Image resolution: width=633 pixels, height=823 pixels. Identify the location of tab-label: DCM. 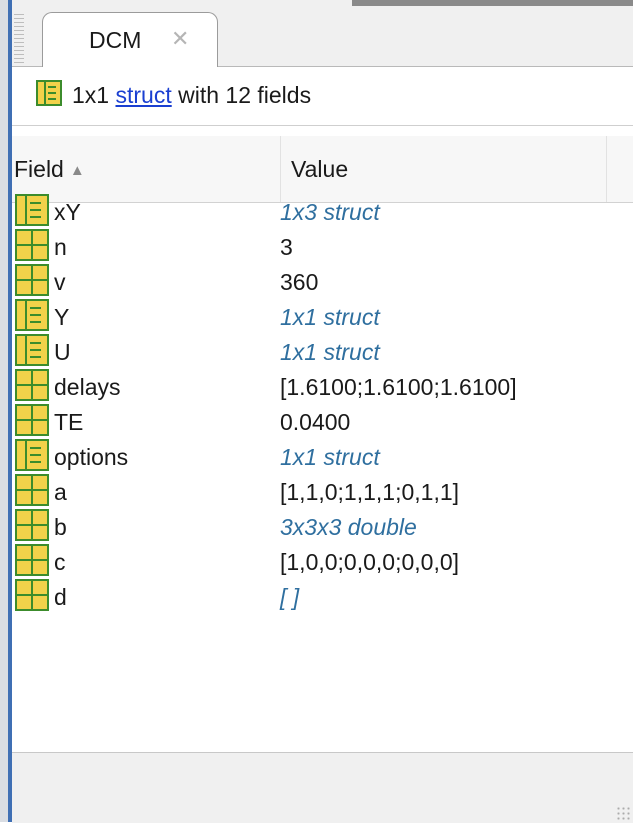
(115, 40).